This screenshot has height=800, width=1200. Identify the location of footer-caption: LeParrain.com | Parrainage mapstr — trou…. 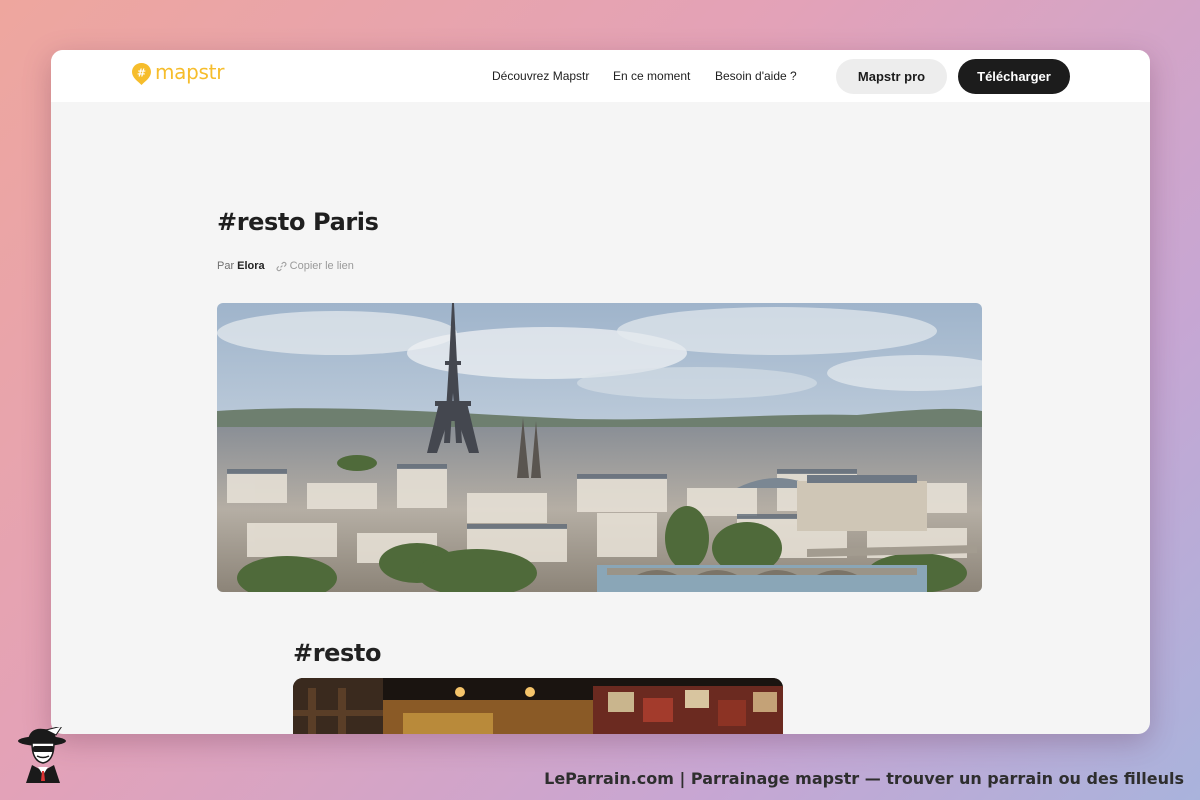
(864, 778).